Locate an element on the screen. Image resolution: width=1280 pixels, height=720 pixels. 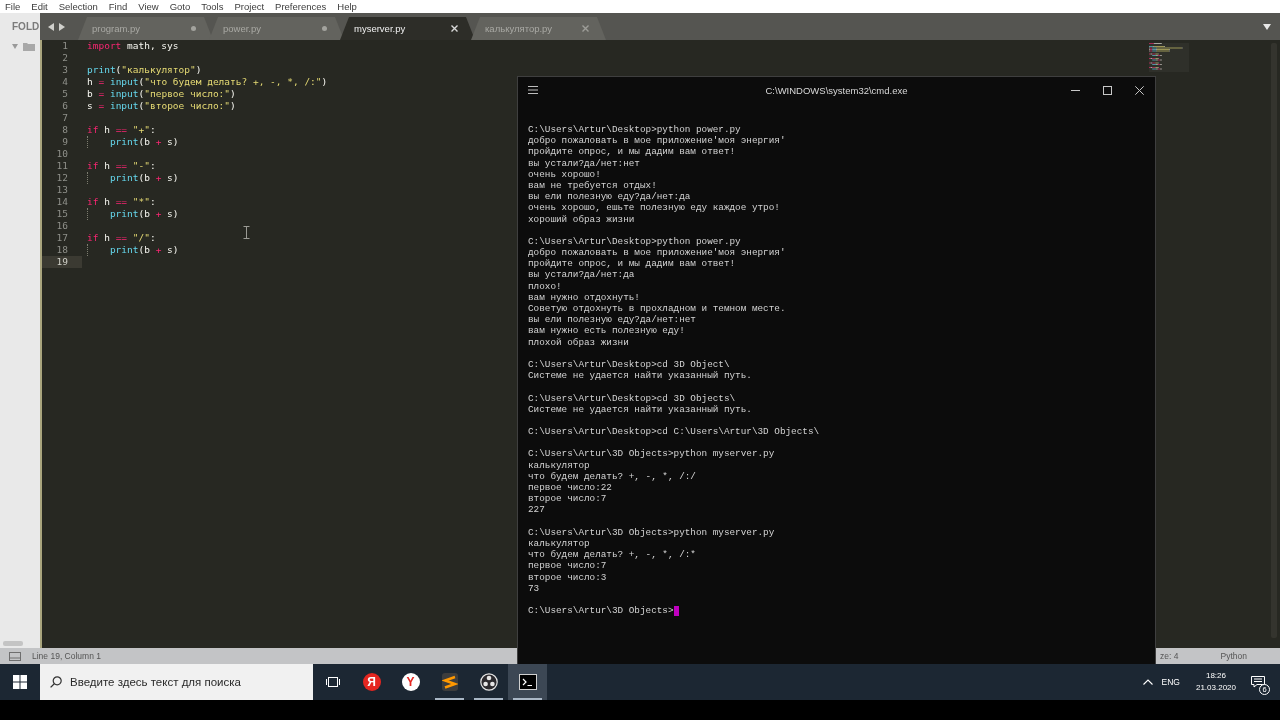
console-line: что будем делать? +, -, *, /:/ is located at coordinates (612, 476).